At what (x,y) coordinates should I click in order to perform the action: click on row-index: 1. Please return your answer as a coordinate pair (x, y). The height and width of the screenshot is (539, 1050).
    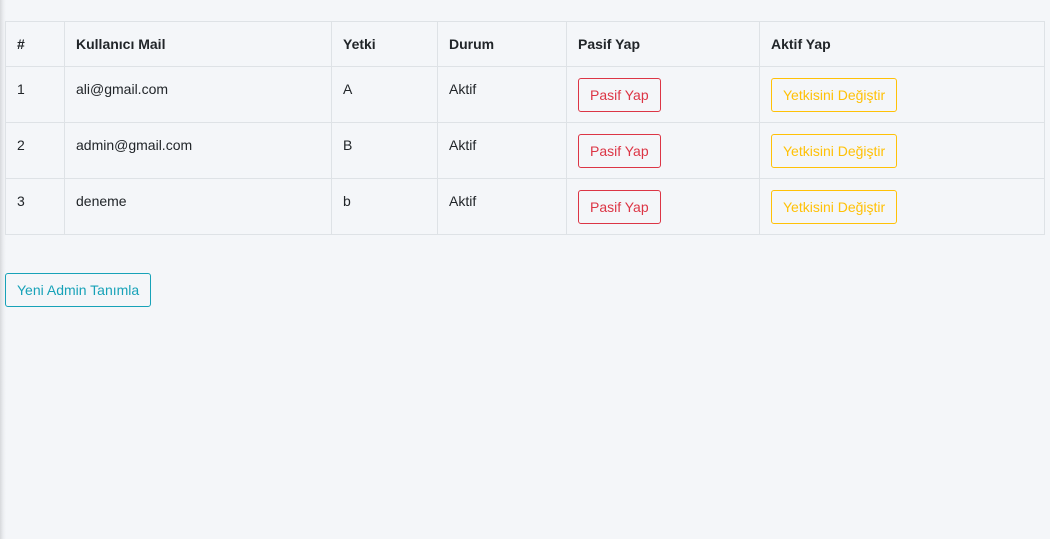
    Looking at the image, I should click on (35, 94).